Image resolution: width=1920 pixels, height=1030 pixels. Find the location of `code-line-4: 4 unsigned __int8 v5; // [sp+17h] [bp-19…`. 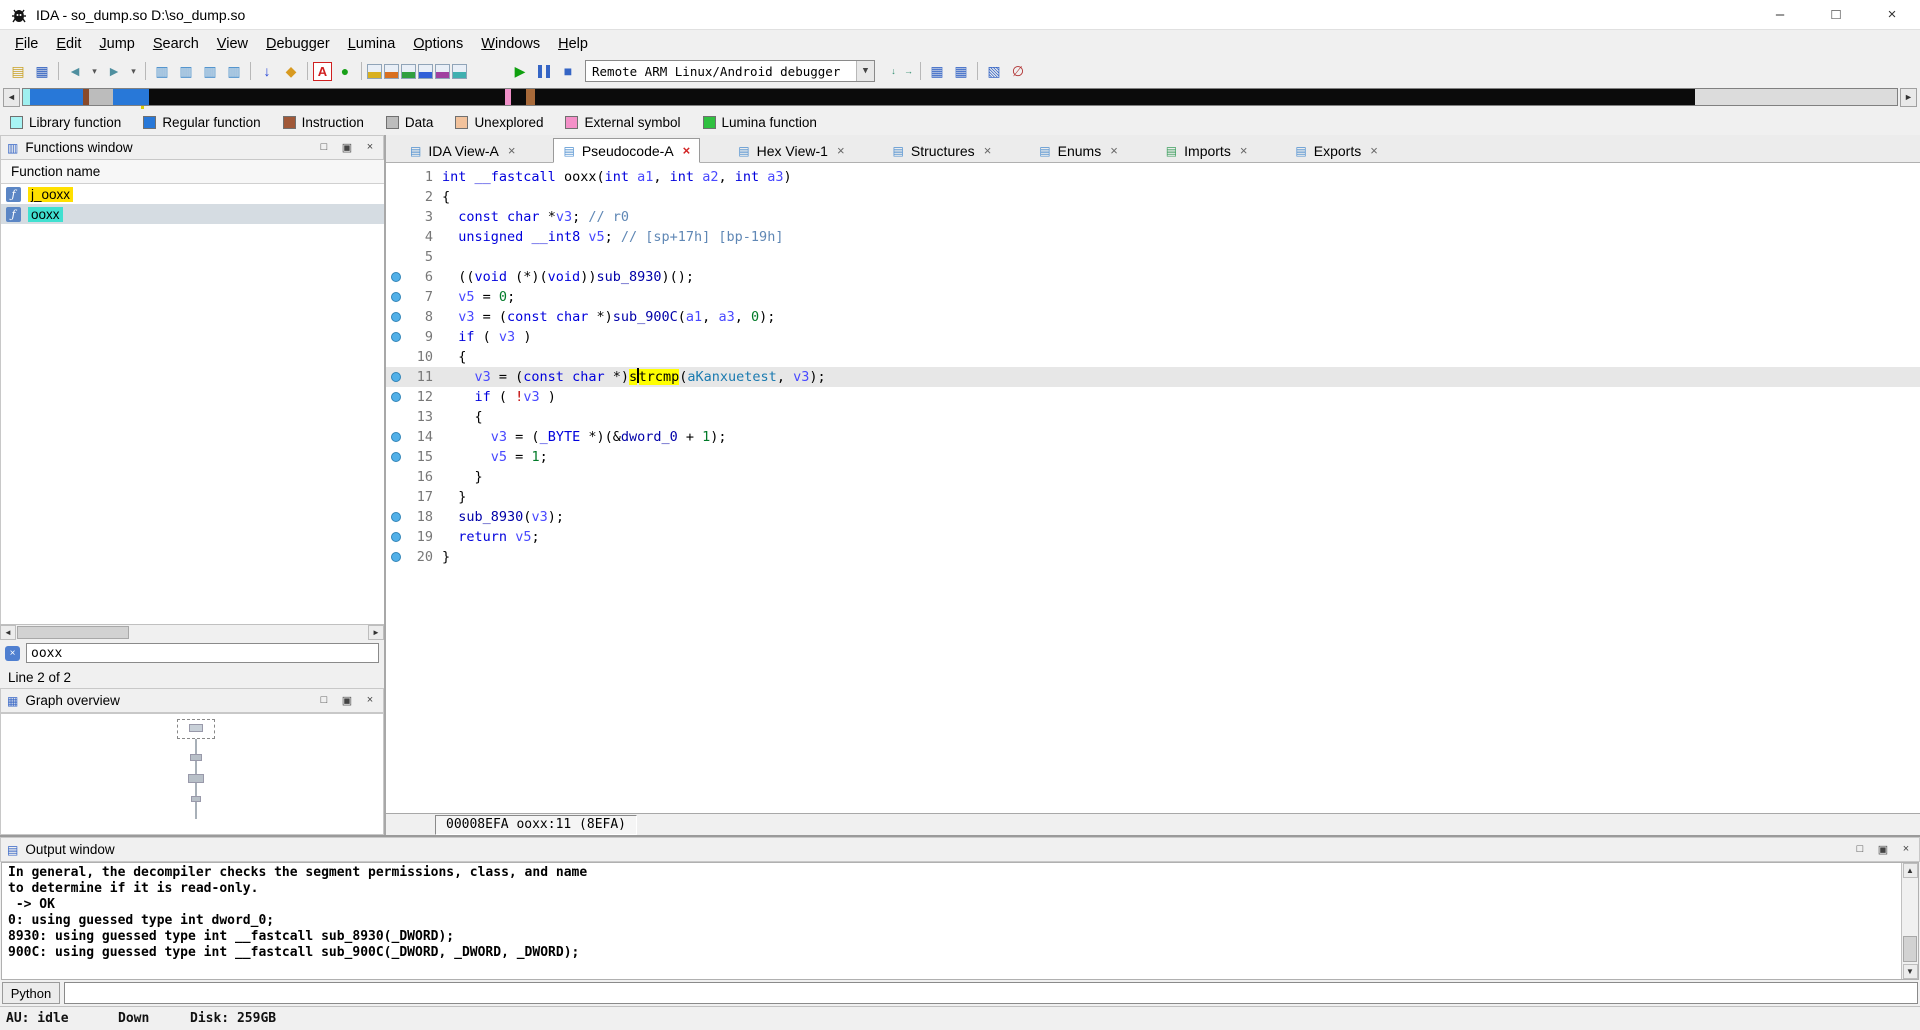

code-line-4: 4 unsigned __int8 v5; // [sp+17h] [bp-19… is located at coordinates (1153, 237).